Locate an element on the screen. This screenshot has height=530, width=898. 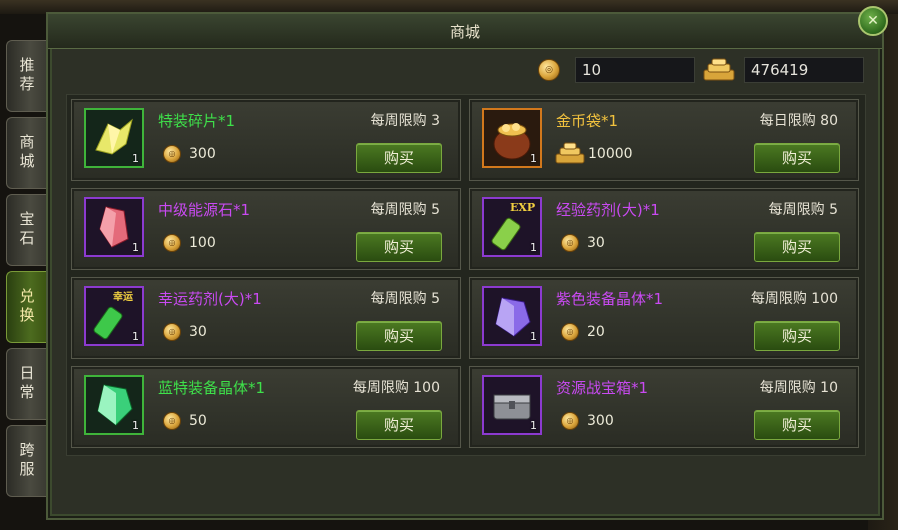
purchase-limit: 每日限购 80 is located at coordinates (798, 121).